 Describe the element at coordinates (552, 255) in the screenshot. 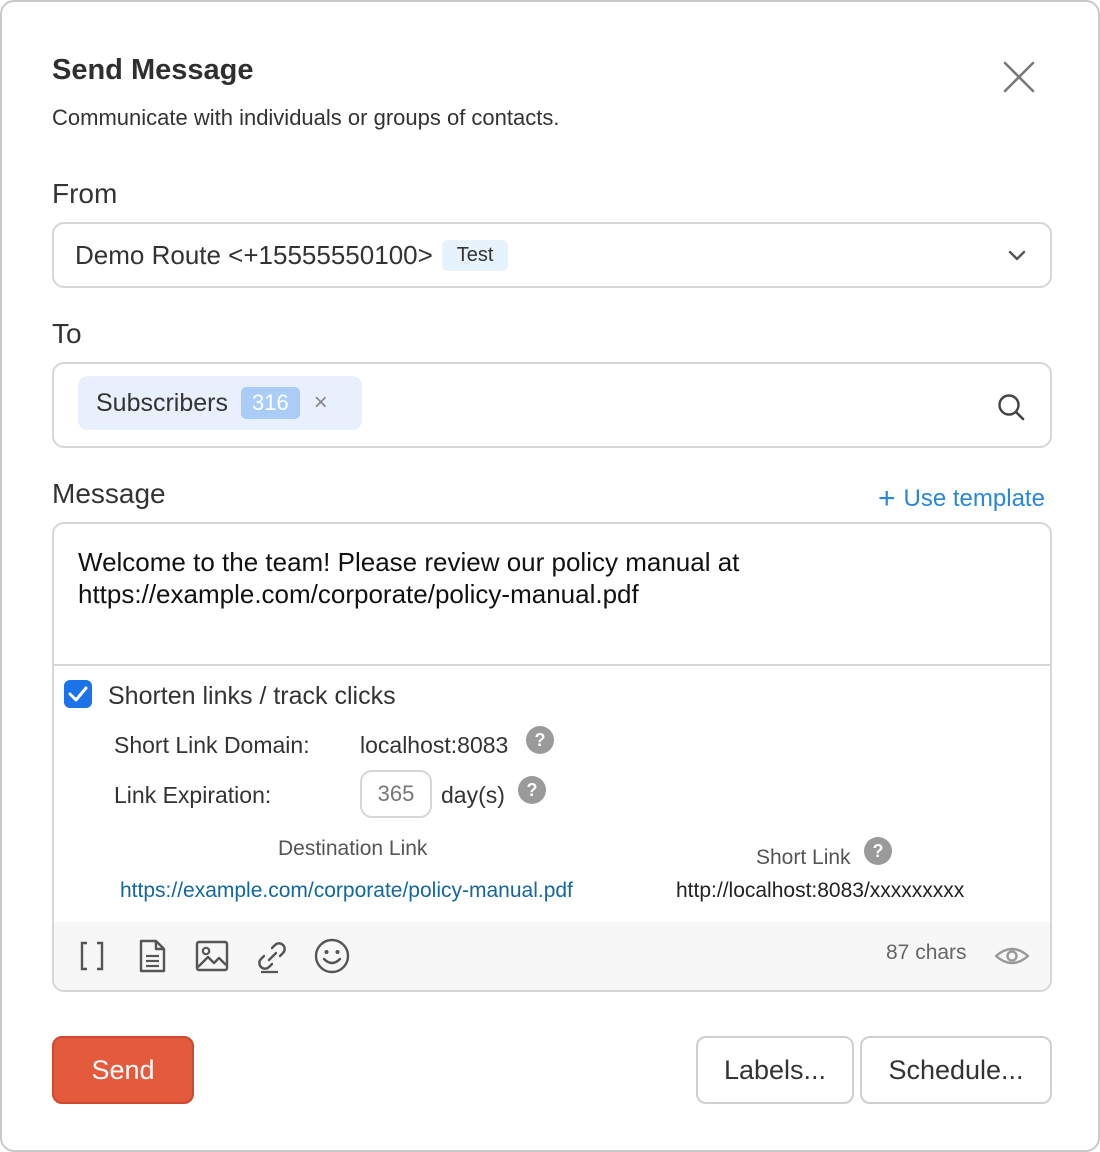

I see `from-select: Demo Route <+15555550100> Test` at that location.